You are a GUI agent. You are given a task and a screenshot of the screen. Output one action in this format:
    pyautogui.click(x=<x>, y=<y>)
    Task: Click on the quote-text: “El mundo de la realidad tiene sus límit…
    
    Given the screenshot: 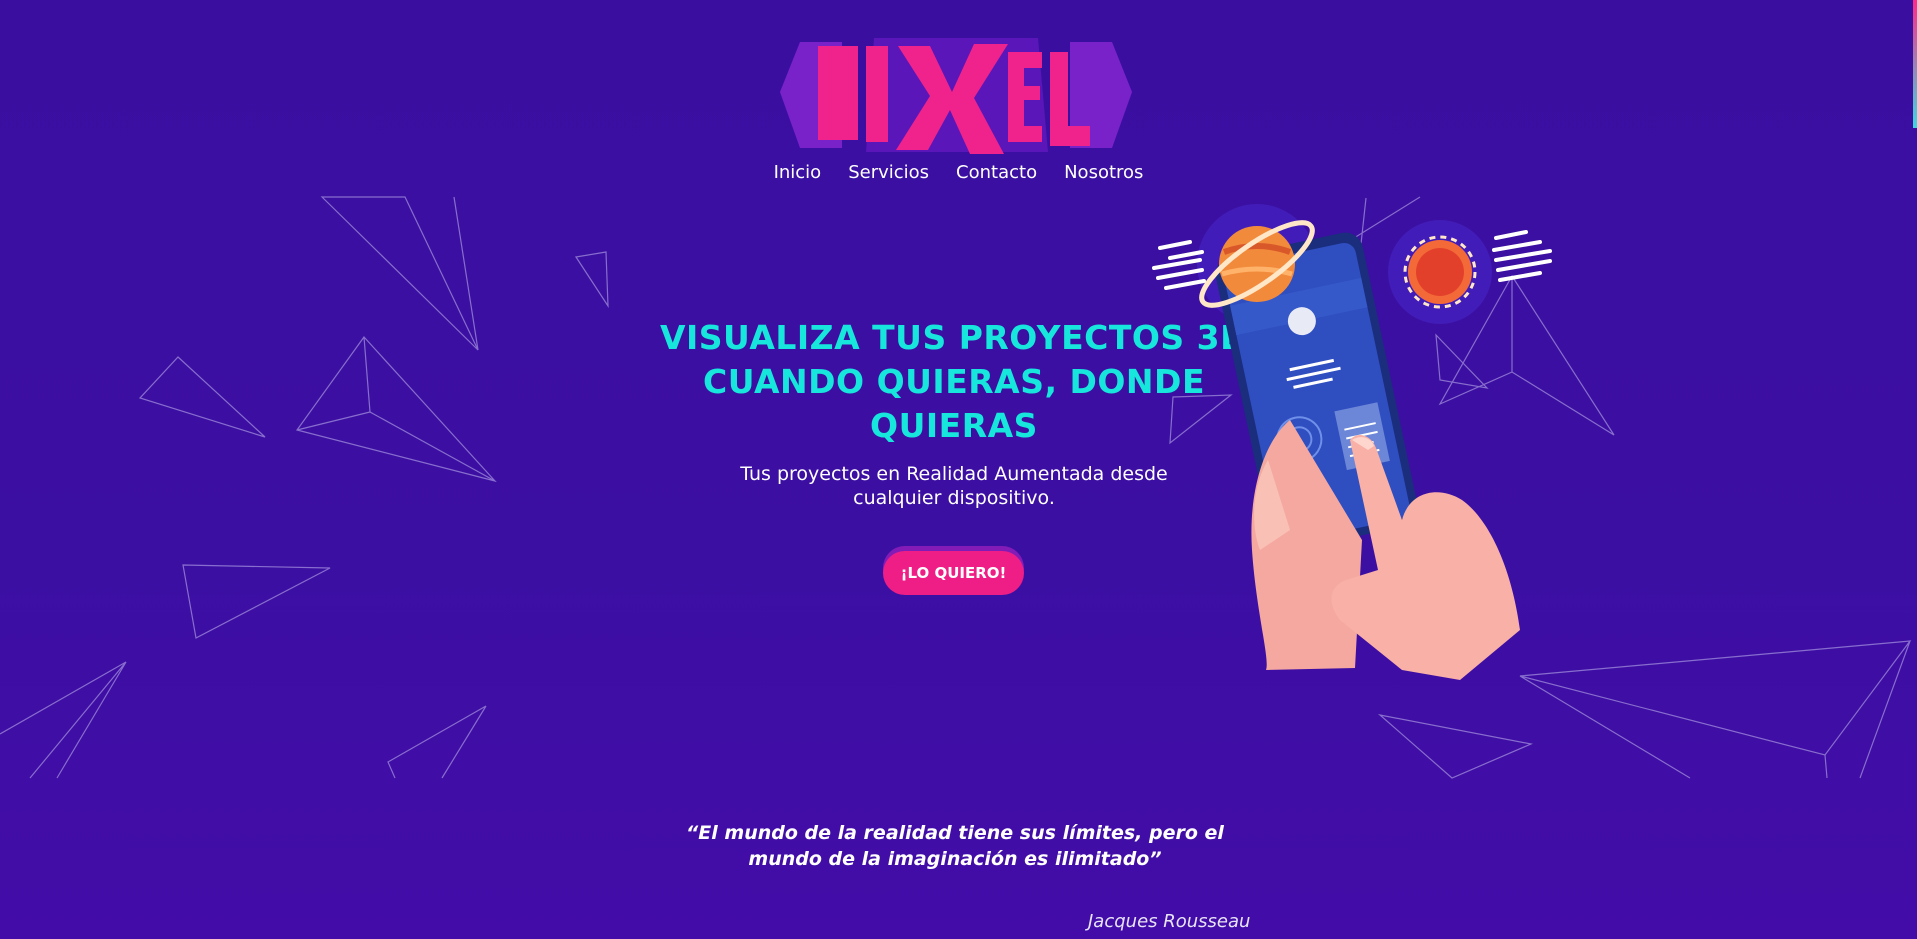 What is the action you would take?
    pyautogui.click(x=955, y=846)
    